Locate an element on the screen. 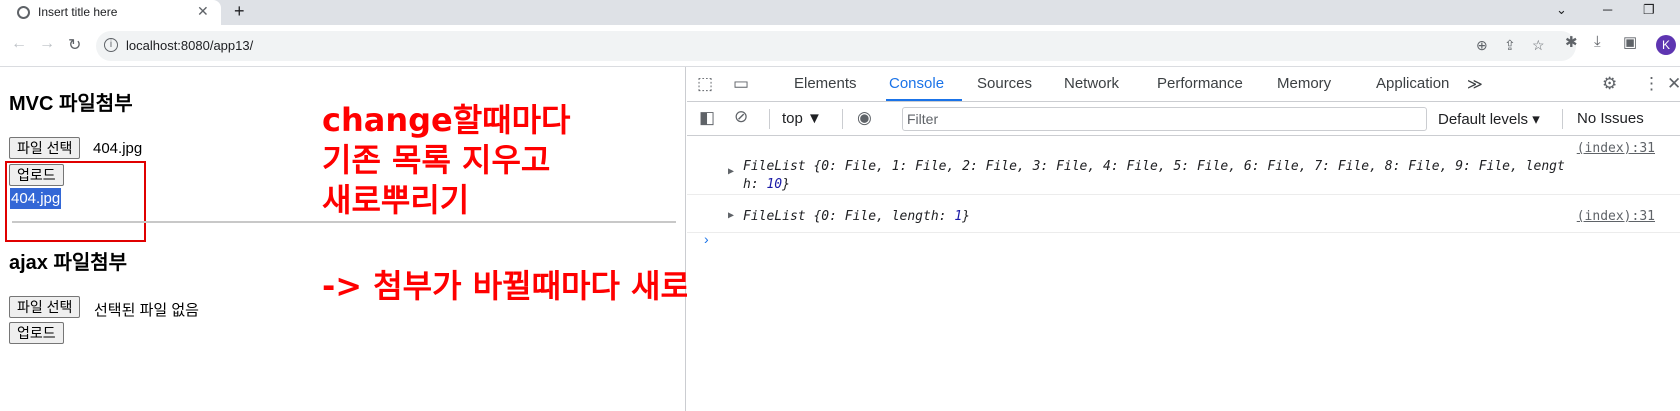 This screenshot has width=1680, height=411. maximize-button: ❐ is located at coordinates (1649, 10).